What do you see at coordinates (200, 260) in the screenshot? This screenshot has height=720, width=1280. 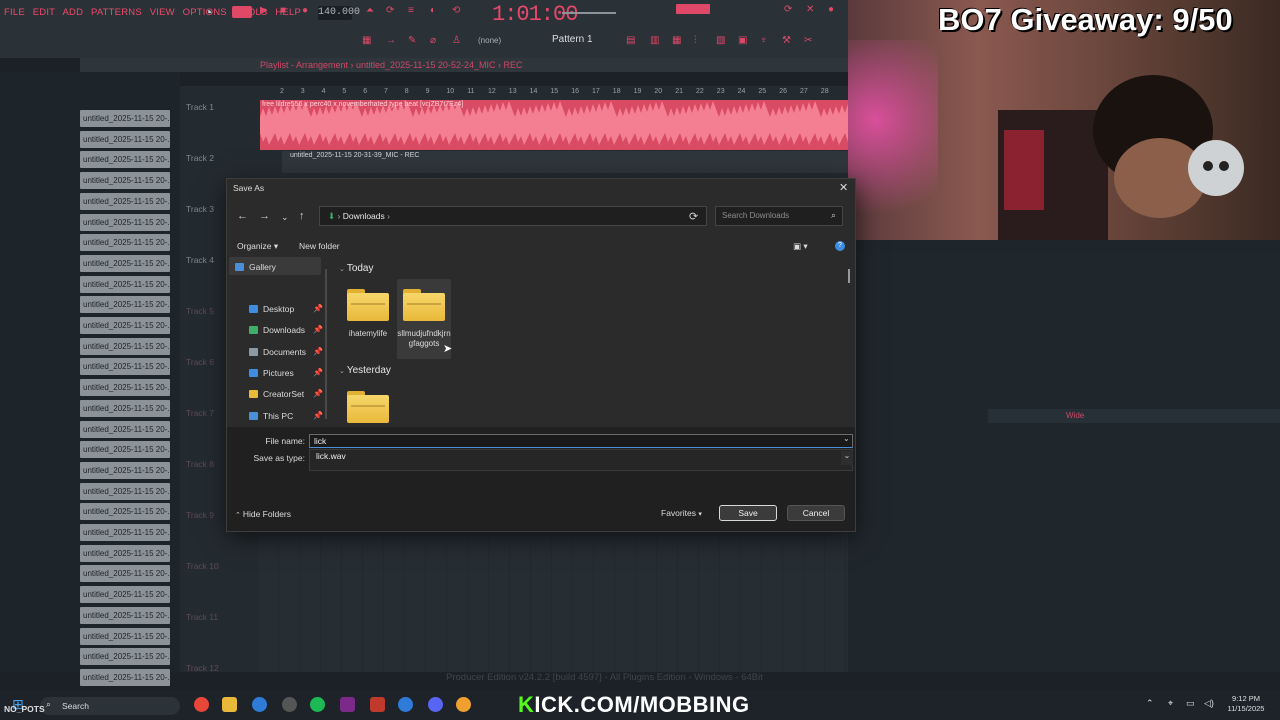 I see `track-label: Track 4` at bounding box center [200, 260].